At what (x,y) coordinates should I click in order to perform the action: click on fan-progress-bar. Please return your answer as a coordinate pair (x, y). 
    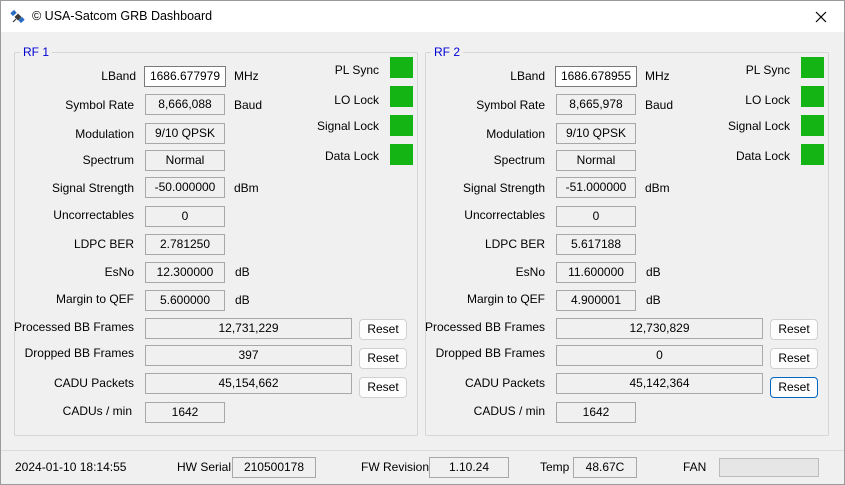
    Looking at the image, I should click on (769, 467).